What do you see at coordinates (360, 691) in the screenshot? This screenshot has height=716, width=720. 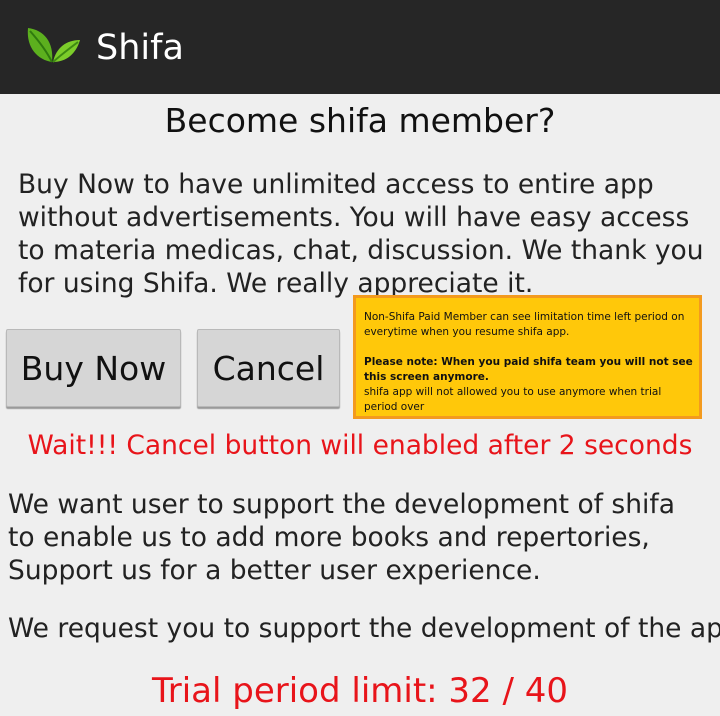 I see `trial-limit: Trial period limit: 32 / 40` at bounding box center [360, 691].